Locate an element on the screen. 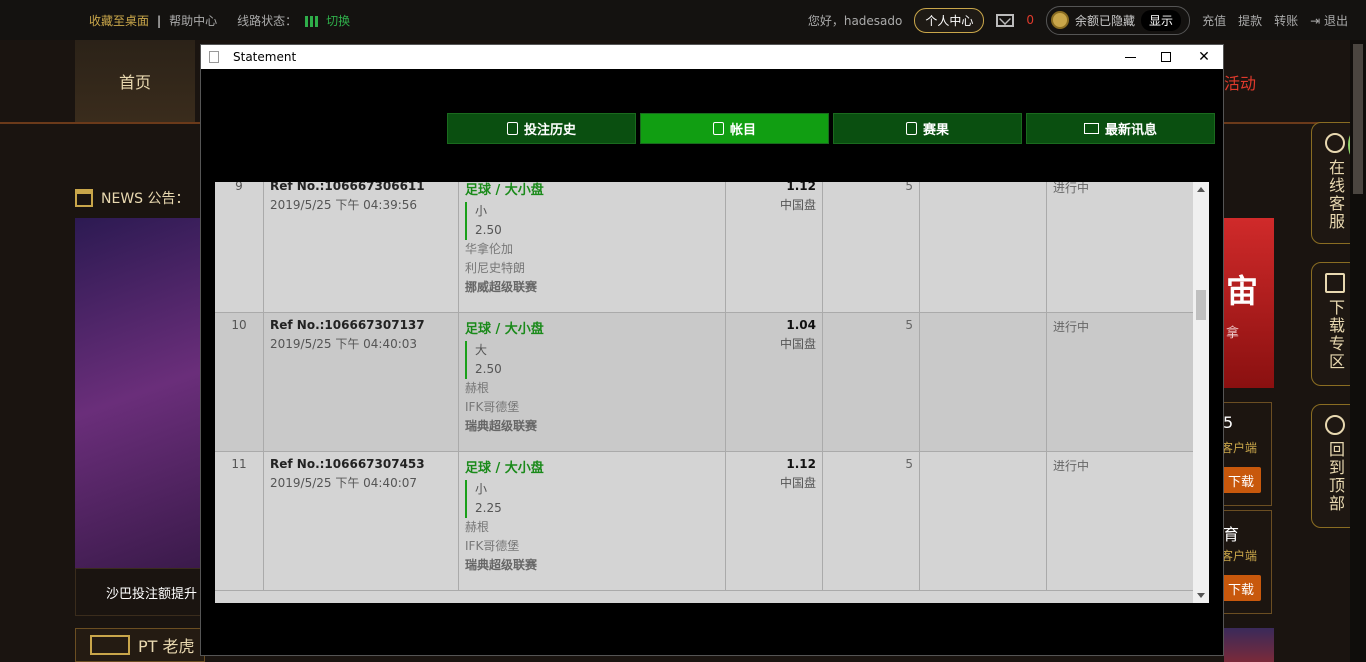 The width and height of the screenshot is (1366, 662). promo-banner is located at coordinates (140, 393).